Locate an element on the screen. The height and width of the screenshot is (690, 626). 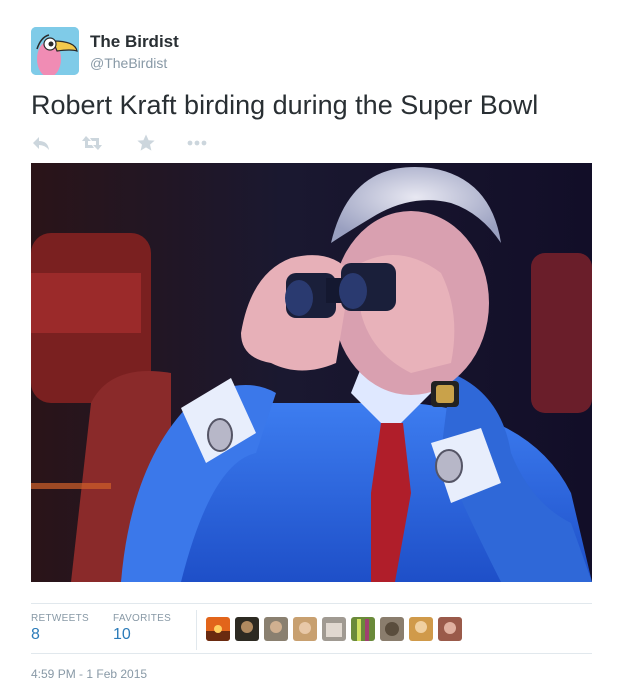
bird-avatar-icon is located at coordinates (55, 51).